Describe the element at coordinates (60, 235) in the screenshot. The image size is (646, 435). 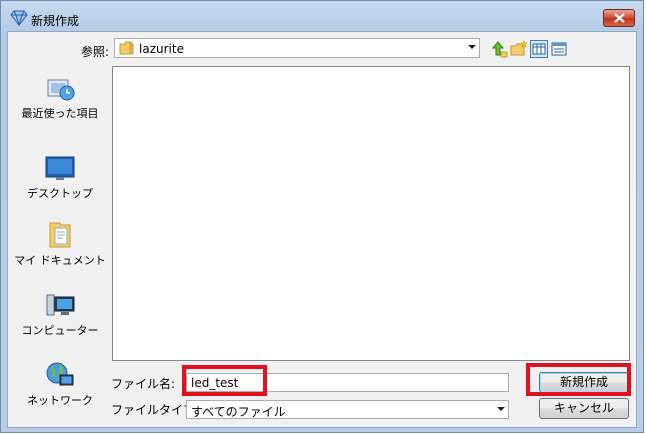
I see `documents-icon` at that location.